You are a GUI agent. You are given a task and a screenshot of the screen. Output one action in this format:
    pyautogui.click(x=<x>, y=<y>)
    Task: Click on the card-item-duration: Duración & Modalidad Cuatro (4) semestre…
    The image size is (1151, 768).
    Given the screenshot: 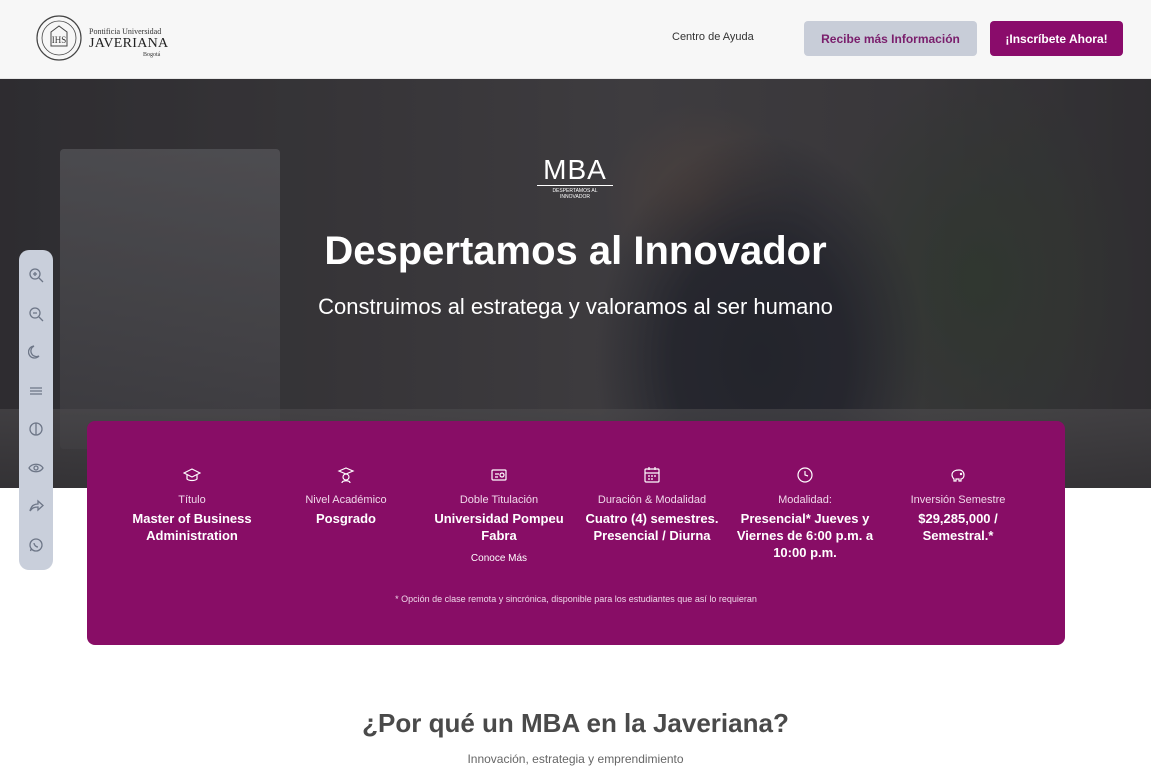 What is the action you would take?
    pyautogui.click(x=652, y=505)
    